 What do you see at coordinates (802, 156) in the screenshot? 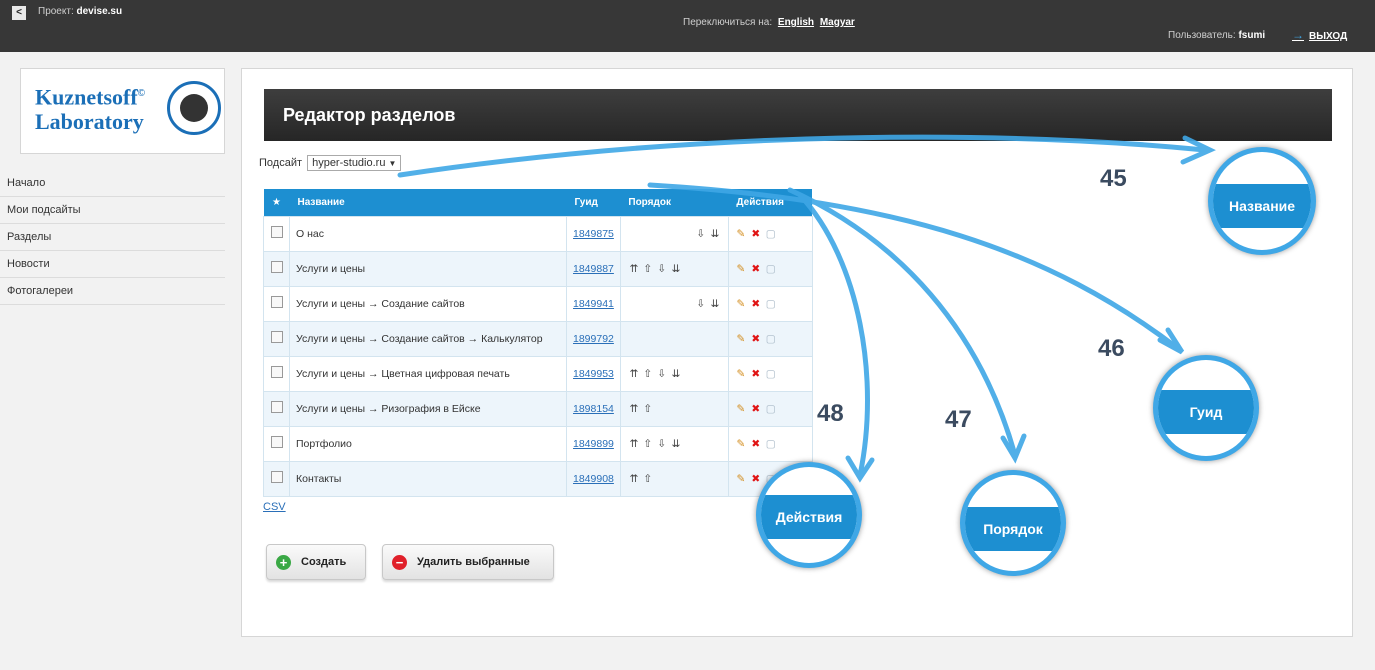
I see `arrow-to-name` at bounding box center [802, 156].